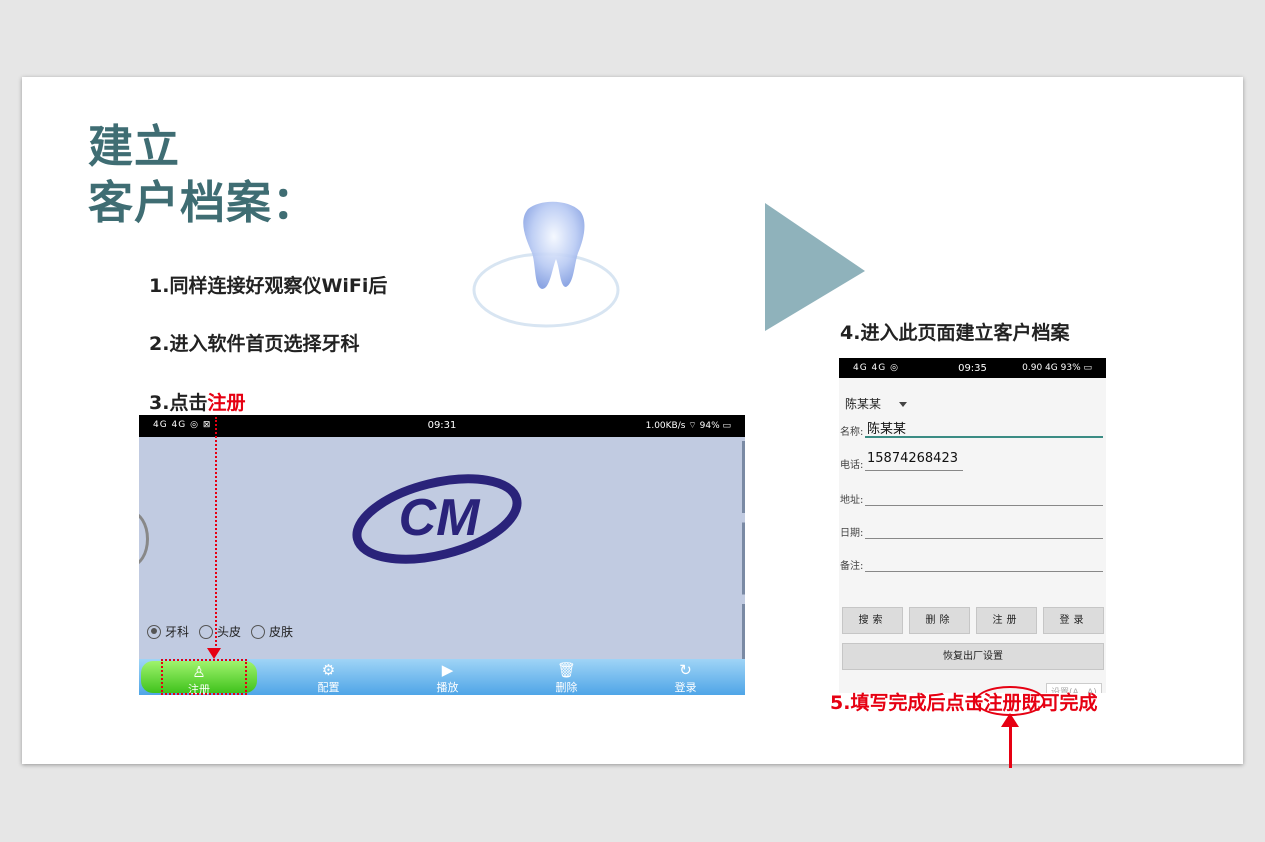 The height and width of the screenshot is (842, 1265). I want to click on title-line-1: 建立, so click(134, 146).